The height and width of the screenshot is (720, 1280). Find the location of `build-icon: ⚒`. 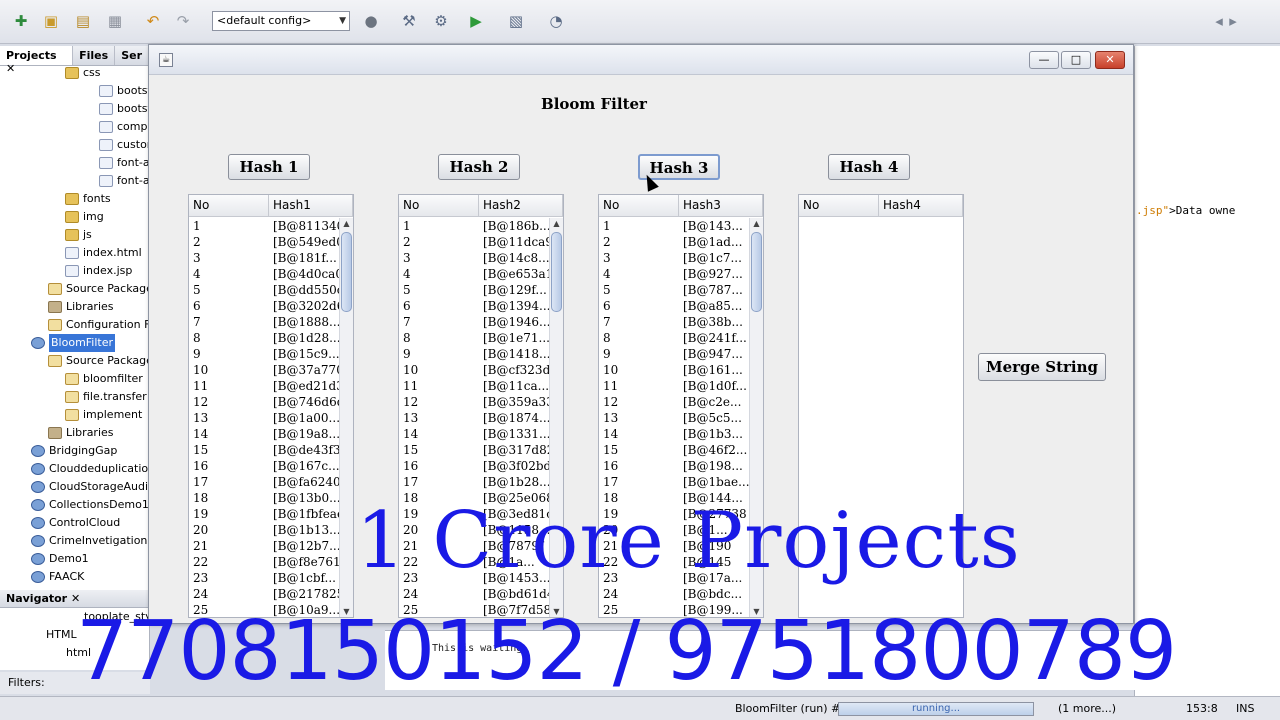

build-icon: ⚒ is located at coordinates (409, 21).